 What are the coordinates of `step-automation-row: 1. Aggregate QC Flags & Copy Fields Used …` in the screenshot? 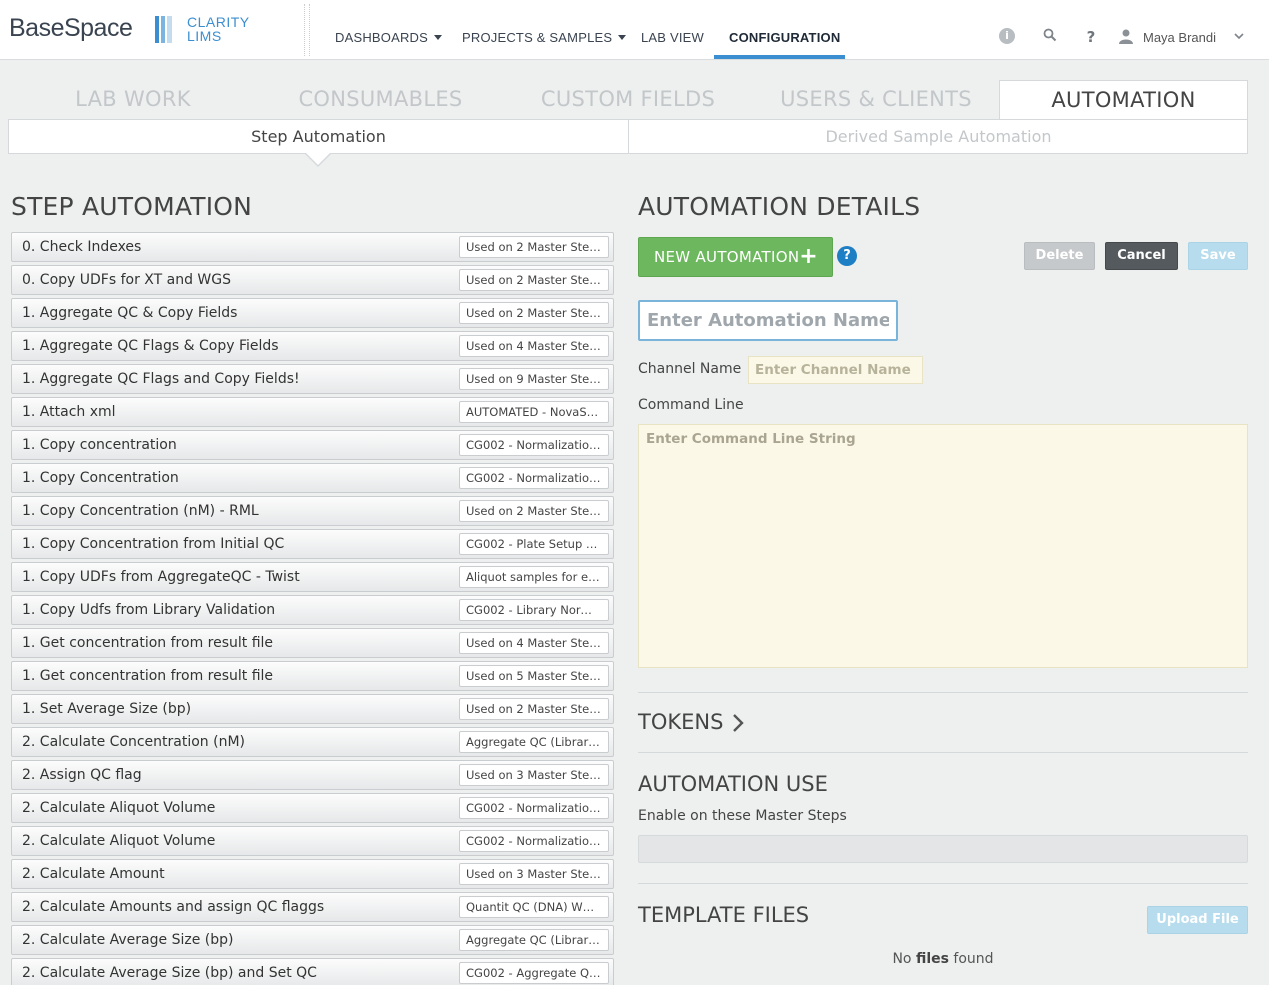 It's located at (312, 346).